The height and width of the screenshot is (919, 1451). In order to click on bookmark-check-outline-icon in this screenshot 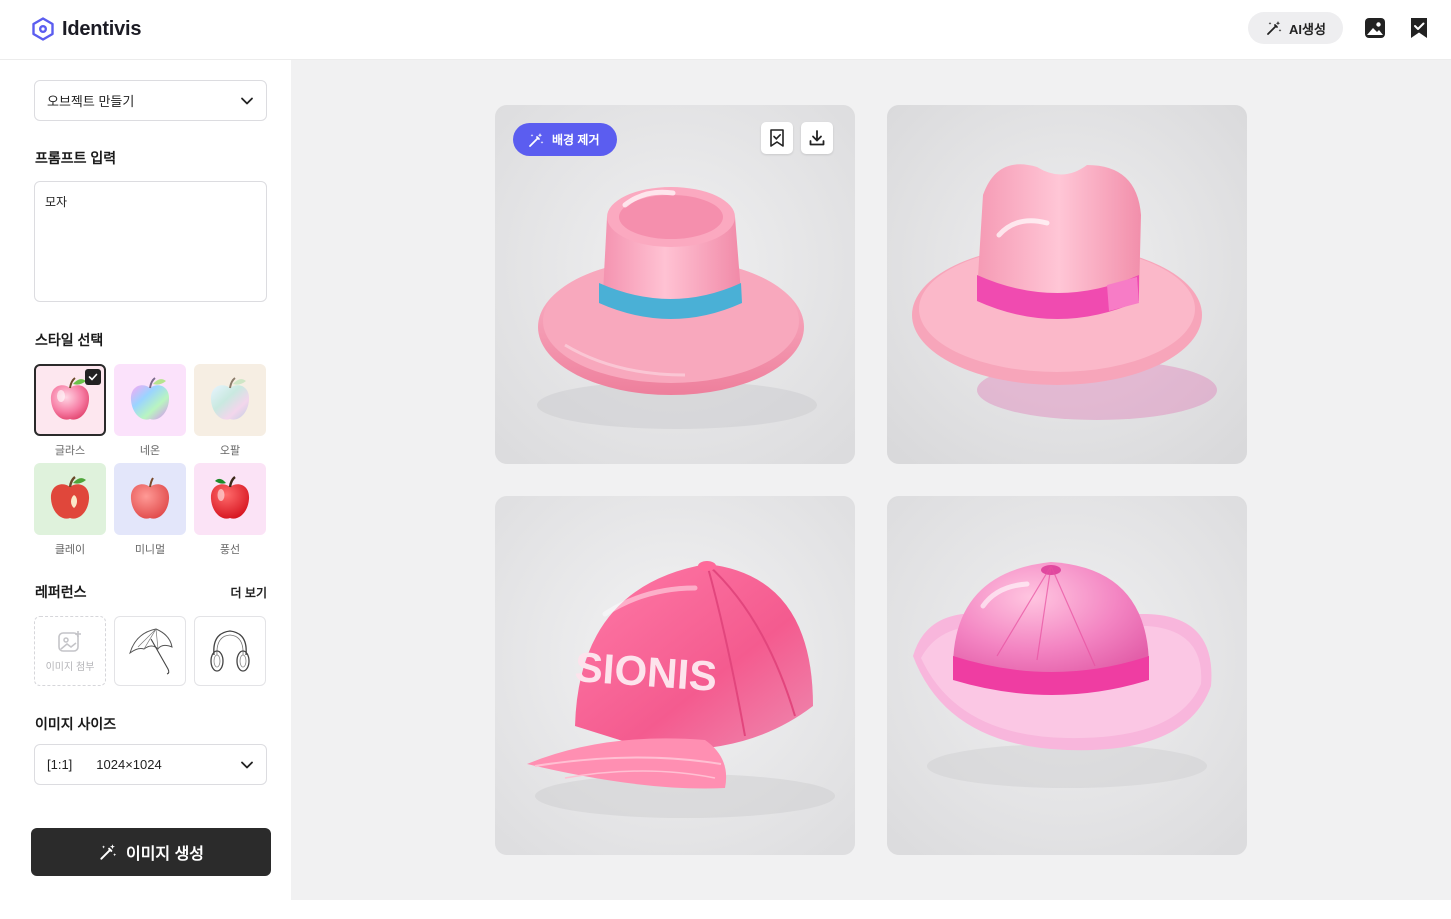, I will do `click(777, 138)`.